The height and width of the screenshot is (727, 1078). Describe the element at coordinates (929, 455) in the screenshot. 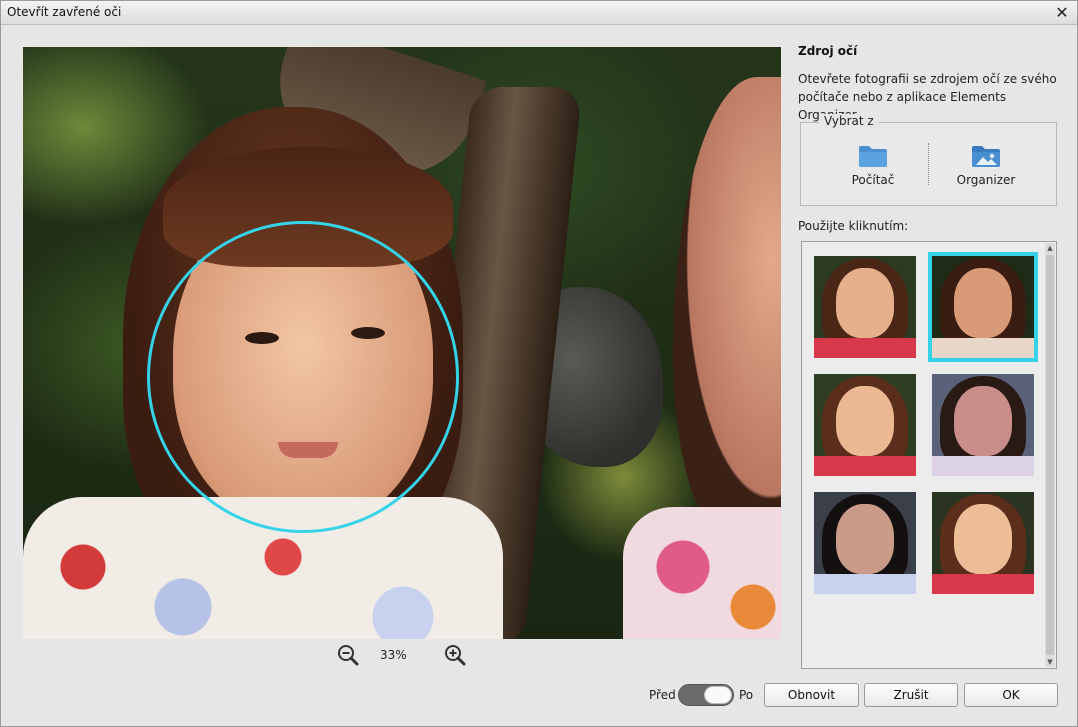

I see `thumbnail-list: ▲ ▼` at that location.